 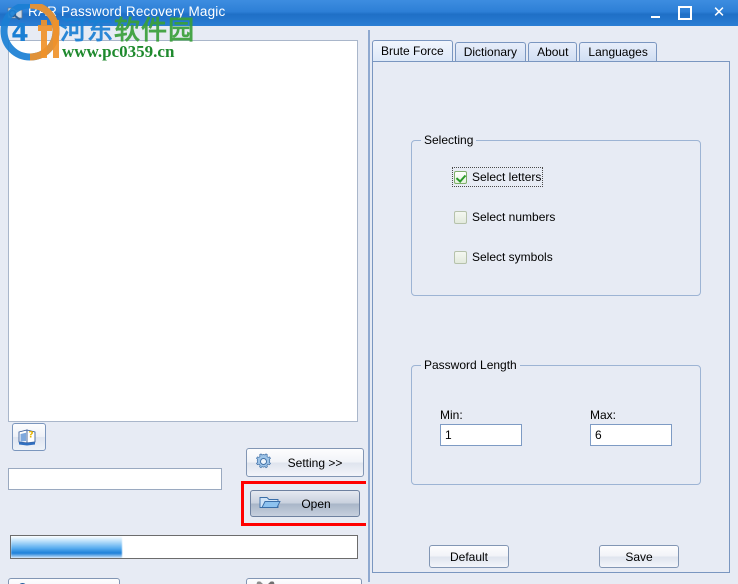 I want to click on tab-brute-force-label: Brute Force, so click(x=412, y=51).